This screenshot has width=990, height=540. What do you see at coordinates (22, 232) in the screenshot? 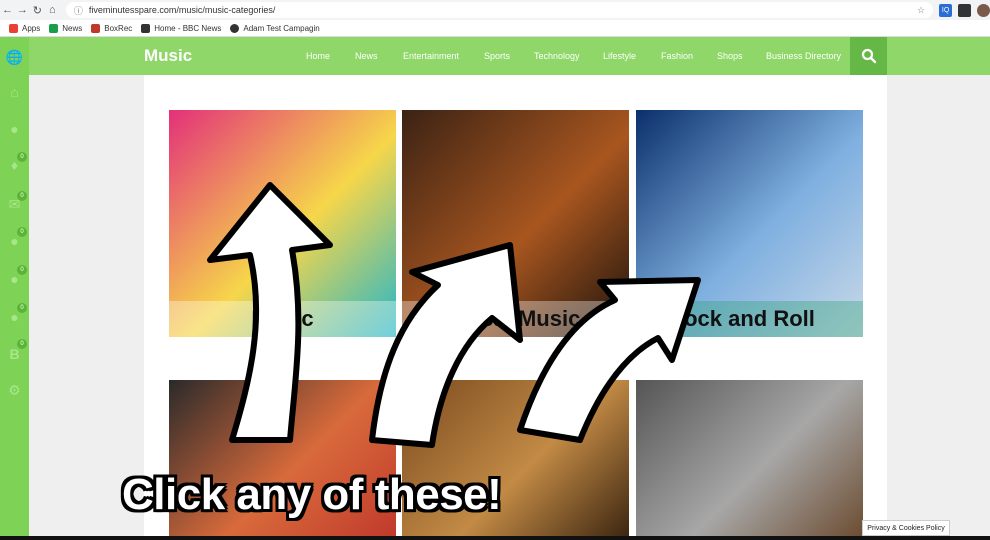
I see `group-badge: 0` at bounding box center [22, 232].